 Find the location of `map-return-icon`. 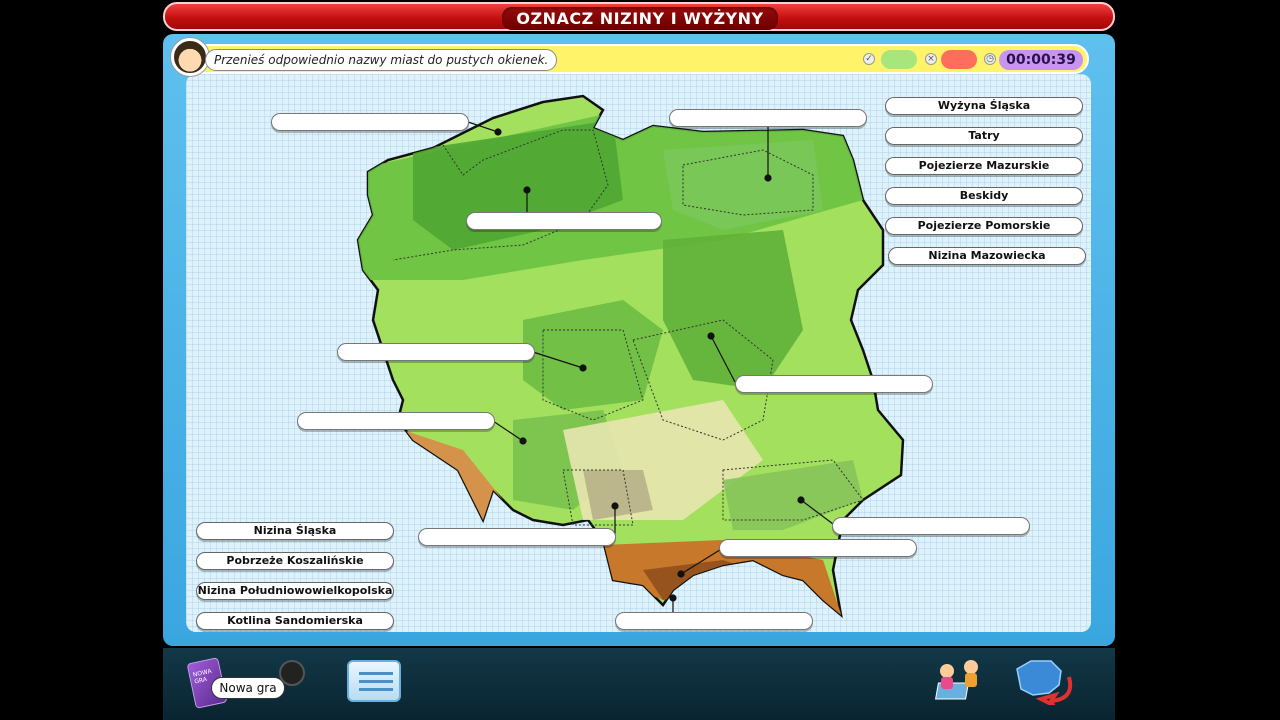

map-return-icon is located at coordinates (1047, 680).